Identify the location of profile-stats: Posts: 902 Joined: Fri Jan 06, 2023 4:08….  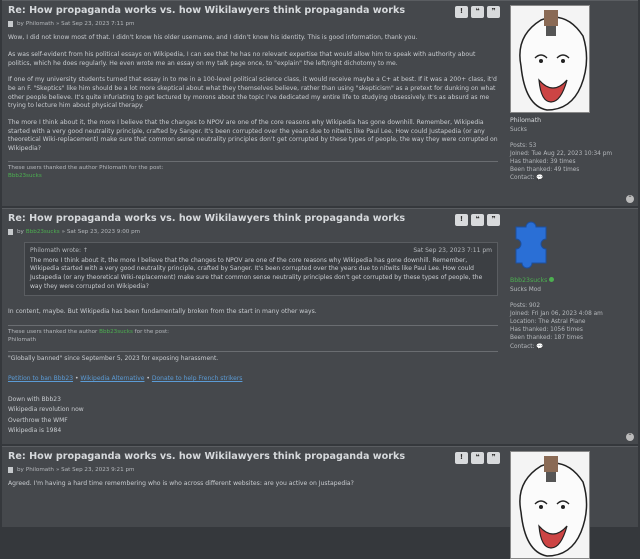
(556, 326).